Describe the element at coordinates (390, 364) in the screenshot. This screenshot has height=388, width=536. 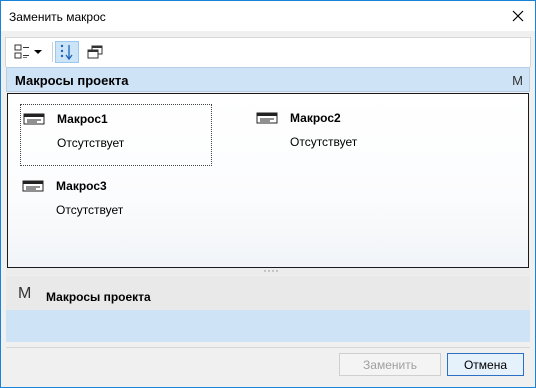
I see `replace-button: Заменить` at that location.